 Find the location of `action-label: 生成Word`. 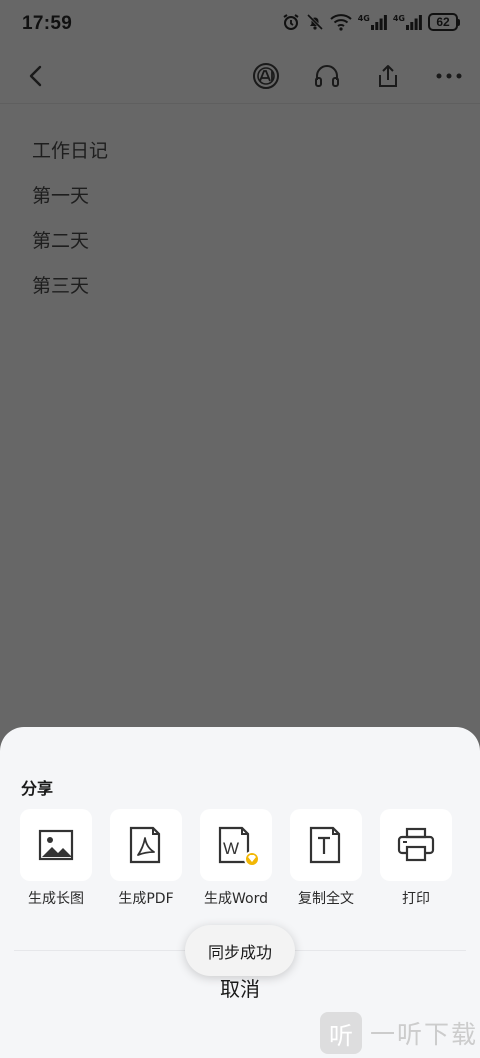

action-label: 生成Word is located at coordinates (236, 899).